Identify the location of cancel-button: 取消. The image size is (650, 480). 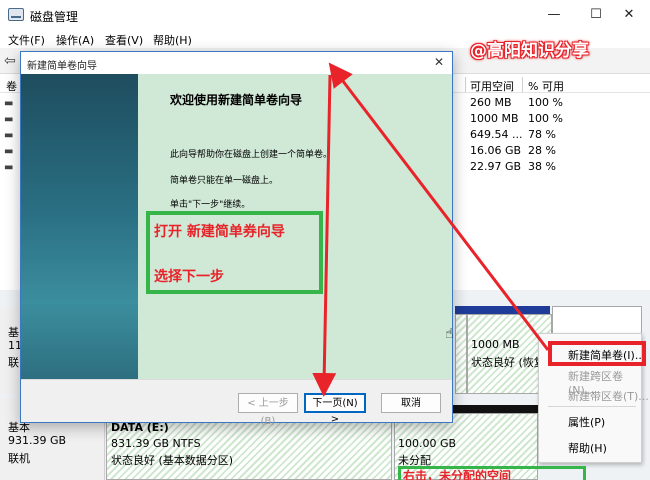
(411, 403).